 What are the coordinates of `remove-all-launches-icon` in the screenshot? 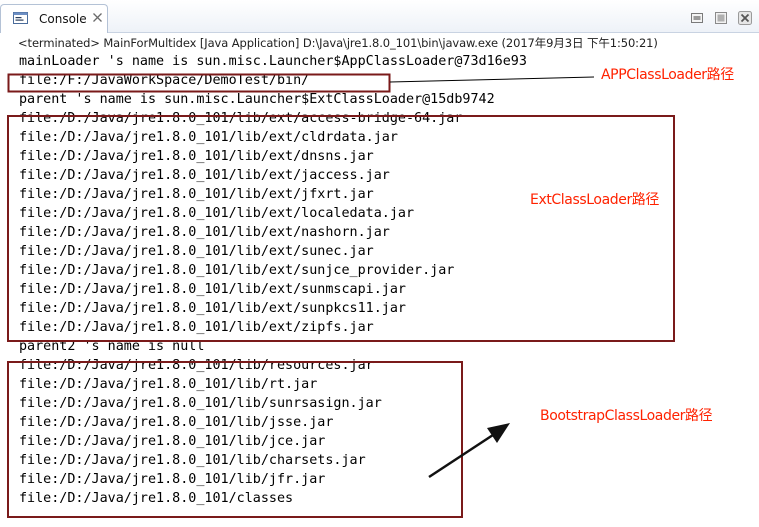 It's located at (745, 18).